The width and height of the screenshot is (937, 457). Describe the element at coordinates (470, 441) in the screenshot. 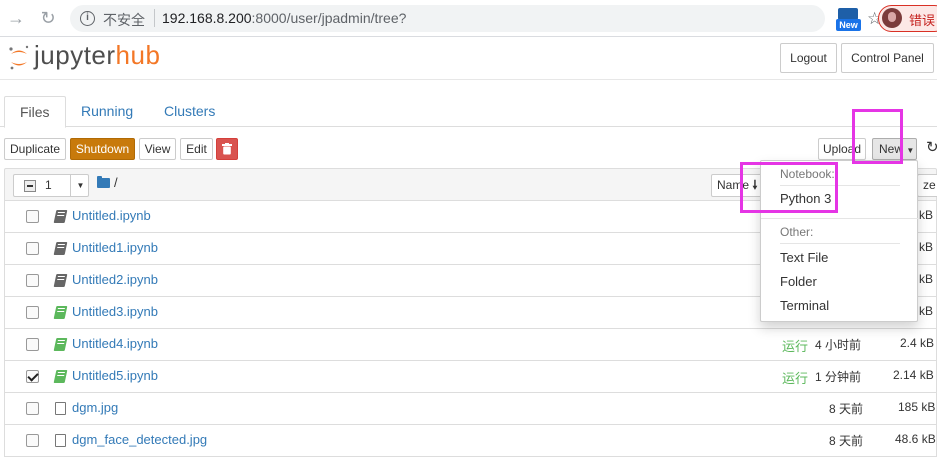

I see `file-row: dgm_face_detected.jpg 8 天前 48.6 kB` at that location.